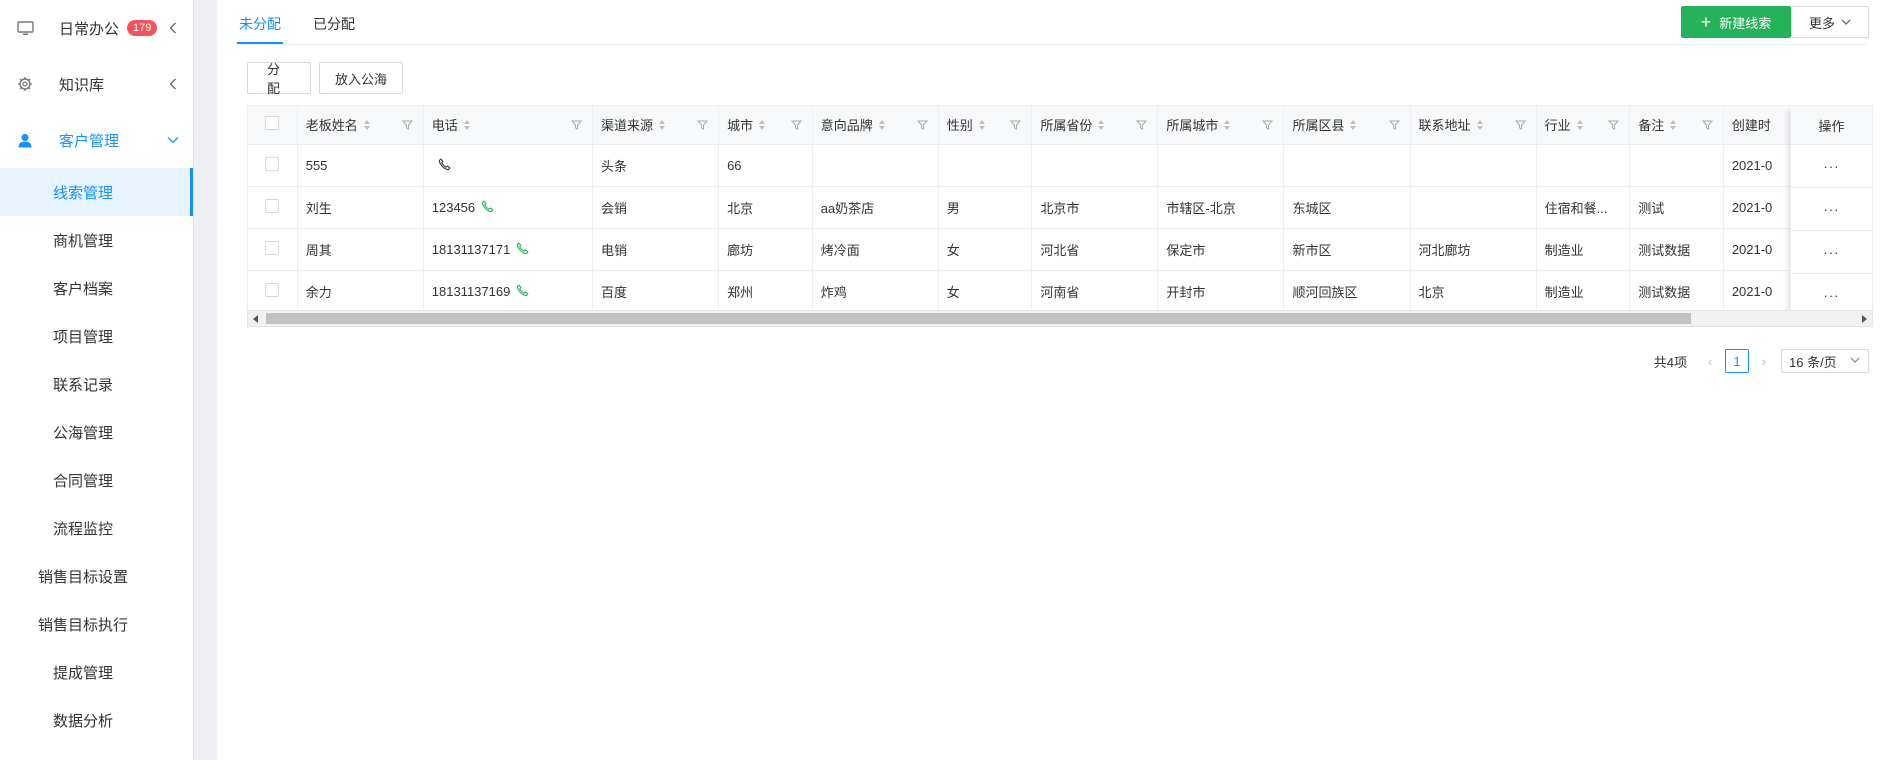 This screenshot has width=1889, height=760. Describe the element at coordinates (334, 22) in the screenshot. I see `tab-assigned: 已分配` at that location.